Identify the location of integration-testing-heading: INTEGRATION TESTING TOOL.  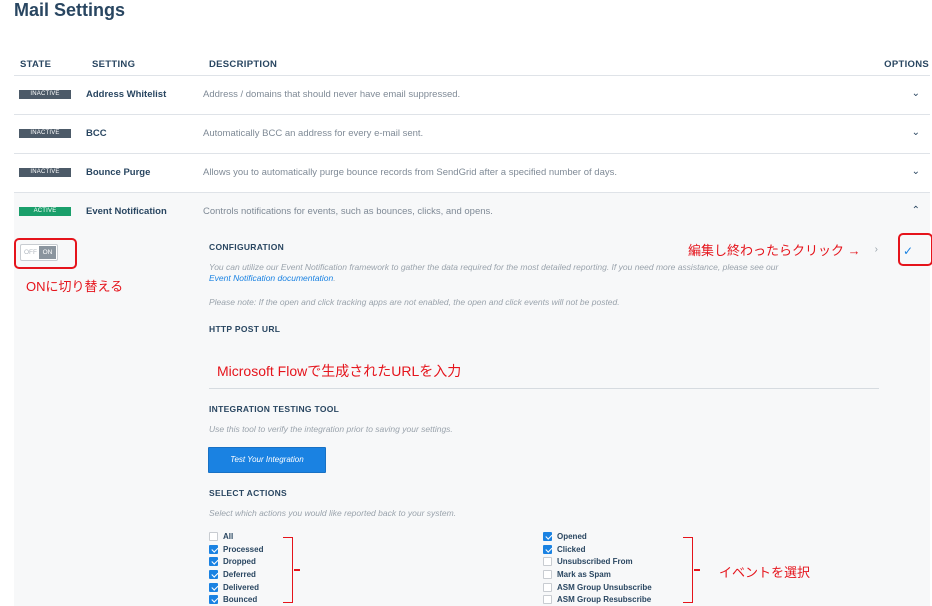
(274, 409).